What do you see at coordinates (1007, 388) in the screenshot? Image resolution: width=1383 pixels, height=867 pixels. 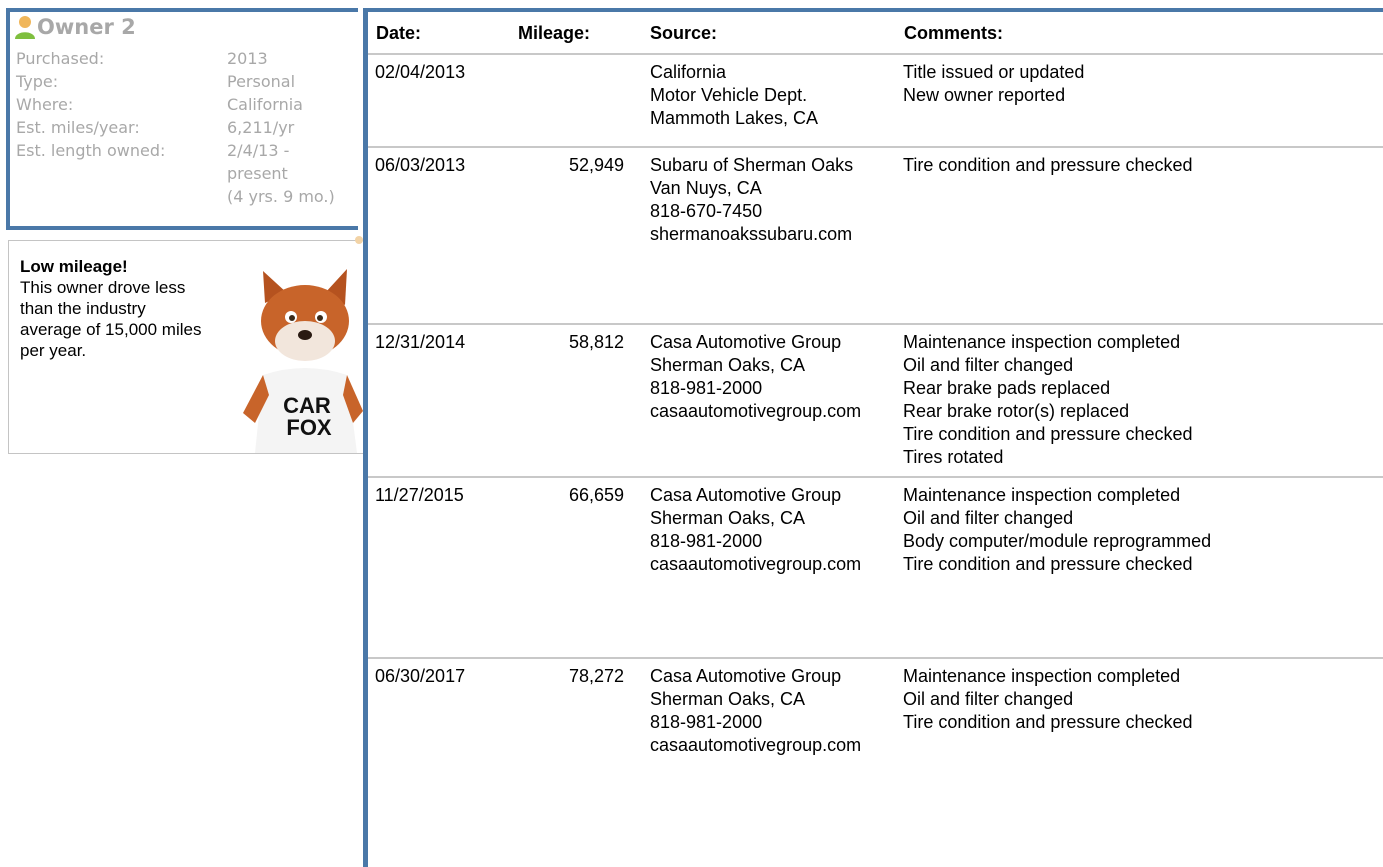 I see `comment-line: Rear brake pads replaced` at bounding box center [1007, 388].